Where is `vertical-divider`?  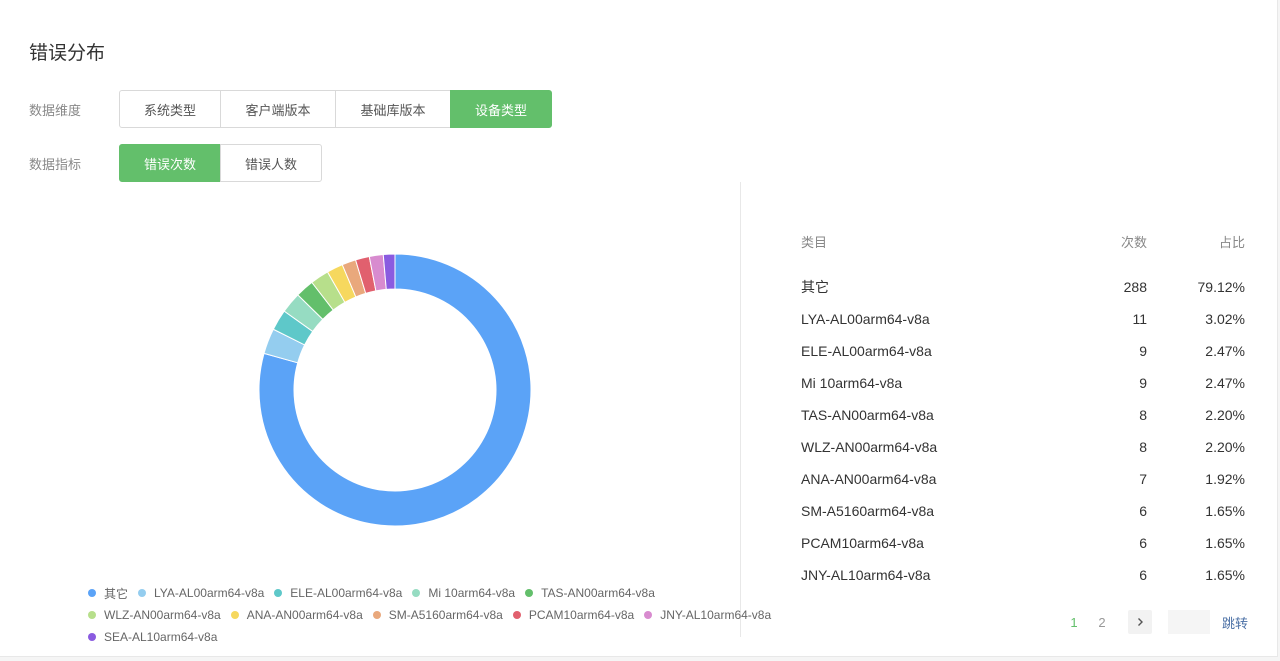
vertical-divider is located at coordinates (740, 409).